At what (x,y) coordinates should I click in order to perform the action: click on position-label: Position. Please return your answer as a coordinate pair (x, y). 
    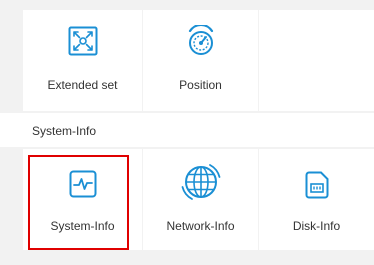
    Looking at the image, I should click on (200, 85).